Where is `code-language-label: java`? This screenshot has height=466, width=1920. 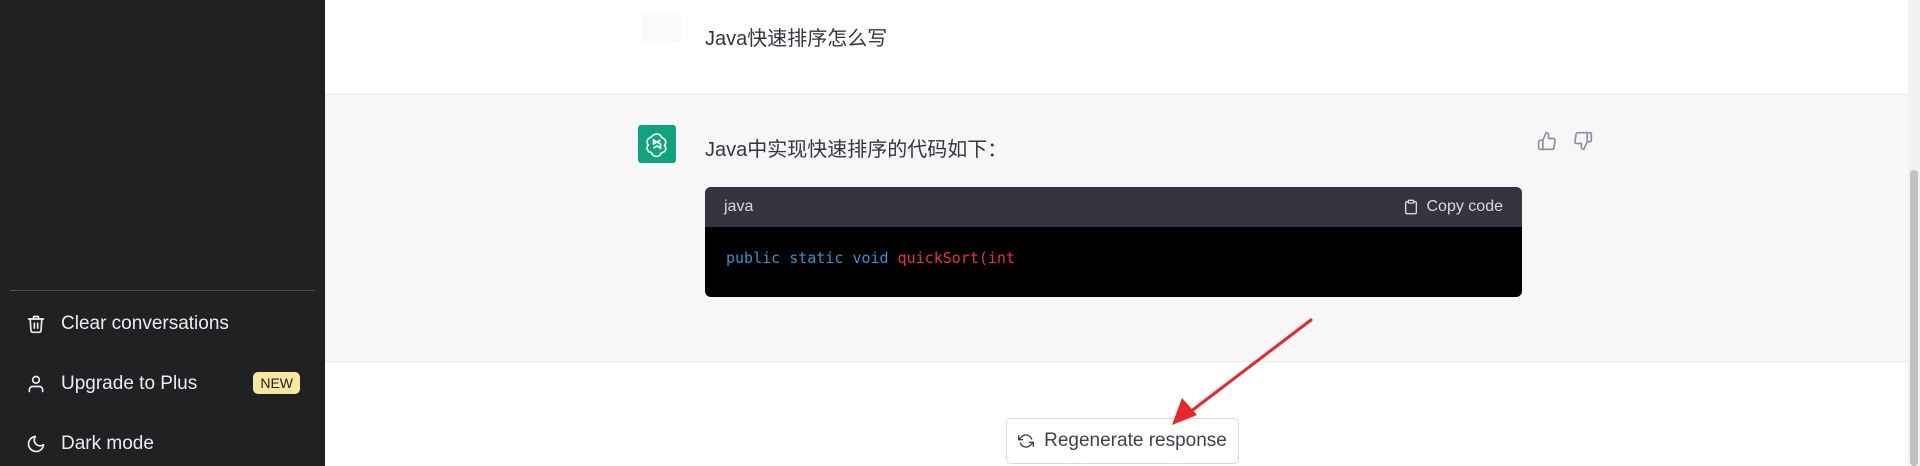
code-language-label: java is located at coordinates (739, 206).